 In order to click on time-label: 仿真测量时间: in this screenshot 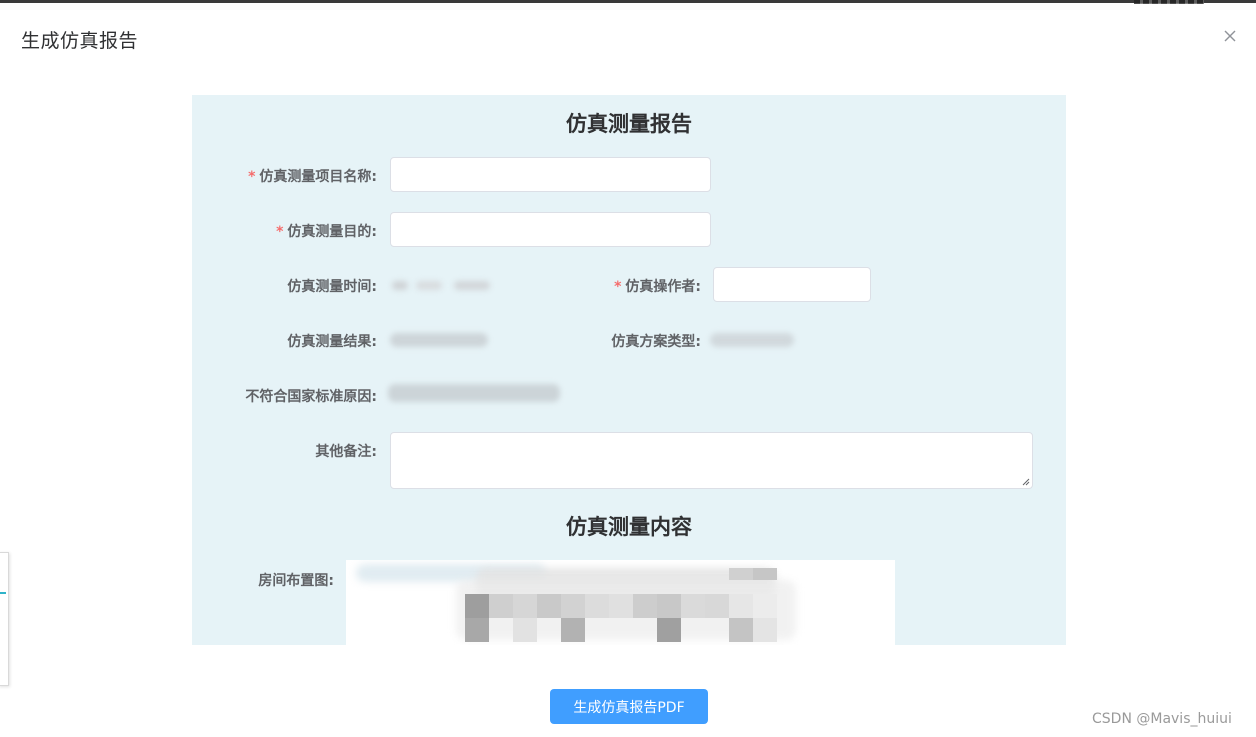, I will do `click(332, 287)`.